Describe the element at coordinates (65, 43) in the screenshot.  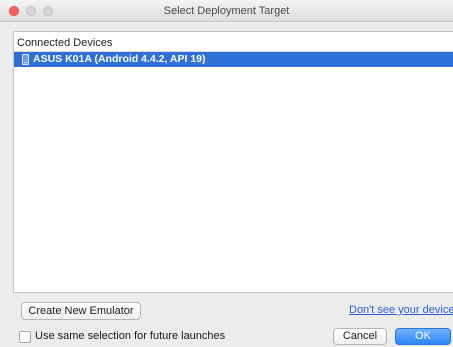
I see `connected-devices-header: Connected Devices` at that location.